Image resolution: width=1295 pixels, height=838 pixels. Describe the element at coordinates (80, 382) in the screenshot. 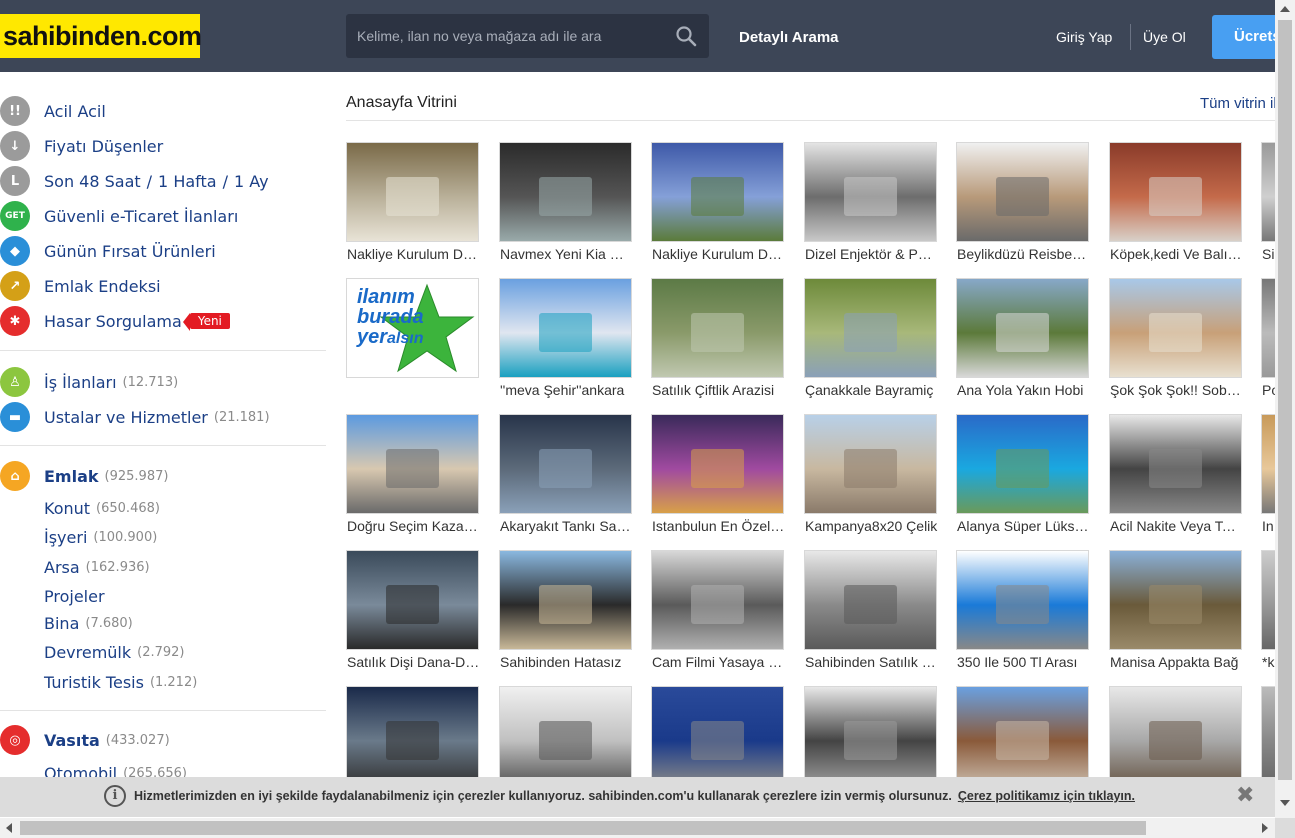

I see `sidebar-item-label: İş İlanları` at that location.